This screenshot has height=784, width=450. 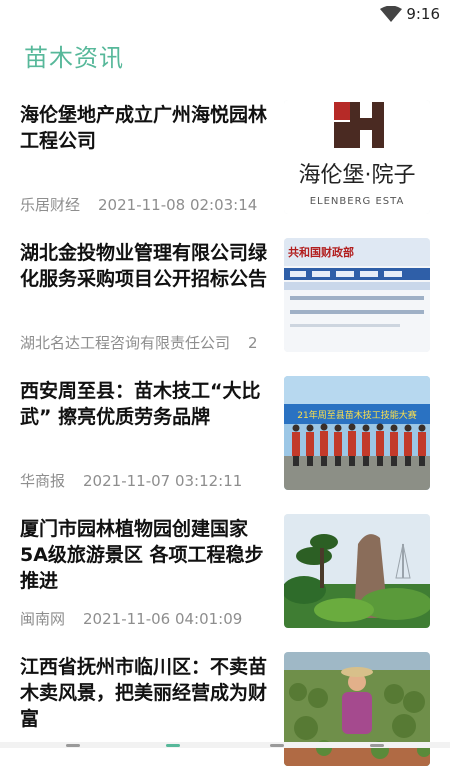 I want to click on news-headline: 江西省抚州市临川区：不卖苗木卖风景，把美丽经营成为财富, so click(x=146, y=693).